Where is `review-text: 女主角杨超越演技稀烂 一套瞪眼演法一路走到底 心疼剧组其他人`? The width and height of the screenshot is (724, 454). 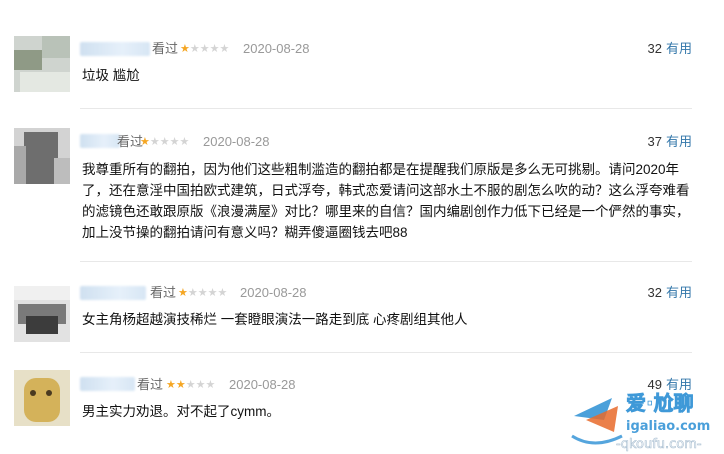
review-text: 女主角杨超越演技稀烂 一套瞪眼演法一路走到底 心疼剧组其他人 is located at coordinates (275, 319).